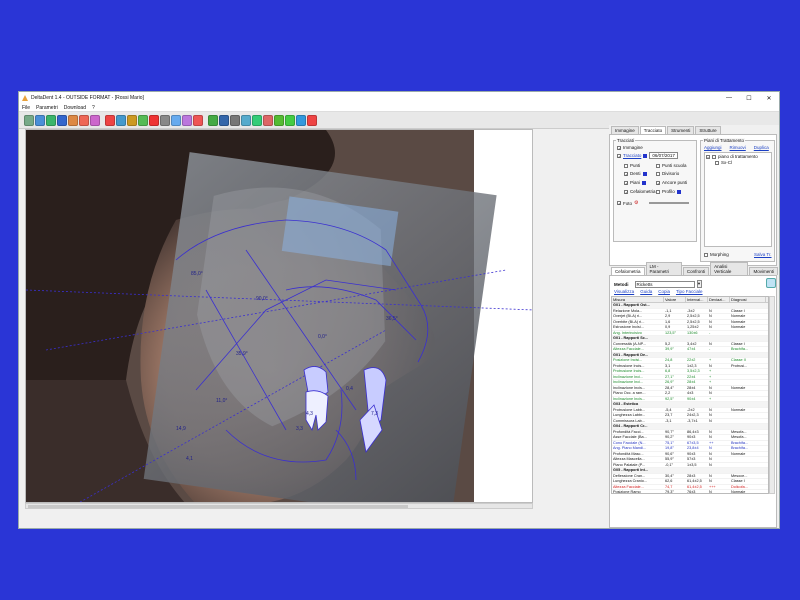 This screenshot has height=600, width=800. What do you see at coordinates (62, 120) in the screenshot?
I see `redo-icon` at bounding box center [62, 120].